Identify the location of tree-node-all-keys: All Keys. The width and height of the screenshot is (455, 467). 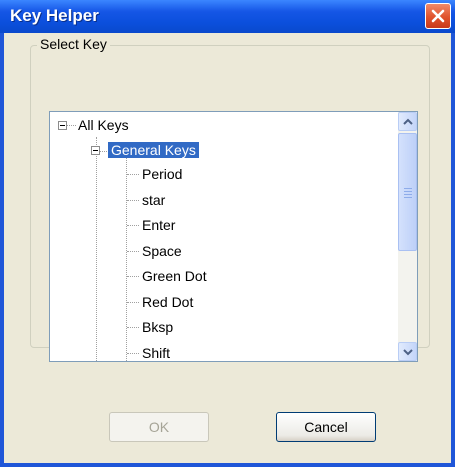
(103, 125).